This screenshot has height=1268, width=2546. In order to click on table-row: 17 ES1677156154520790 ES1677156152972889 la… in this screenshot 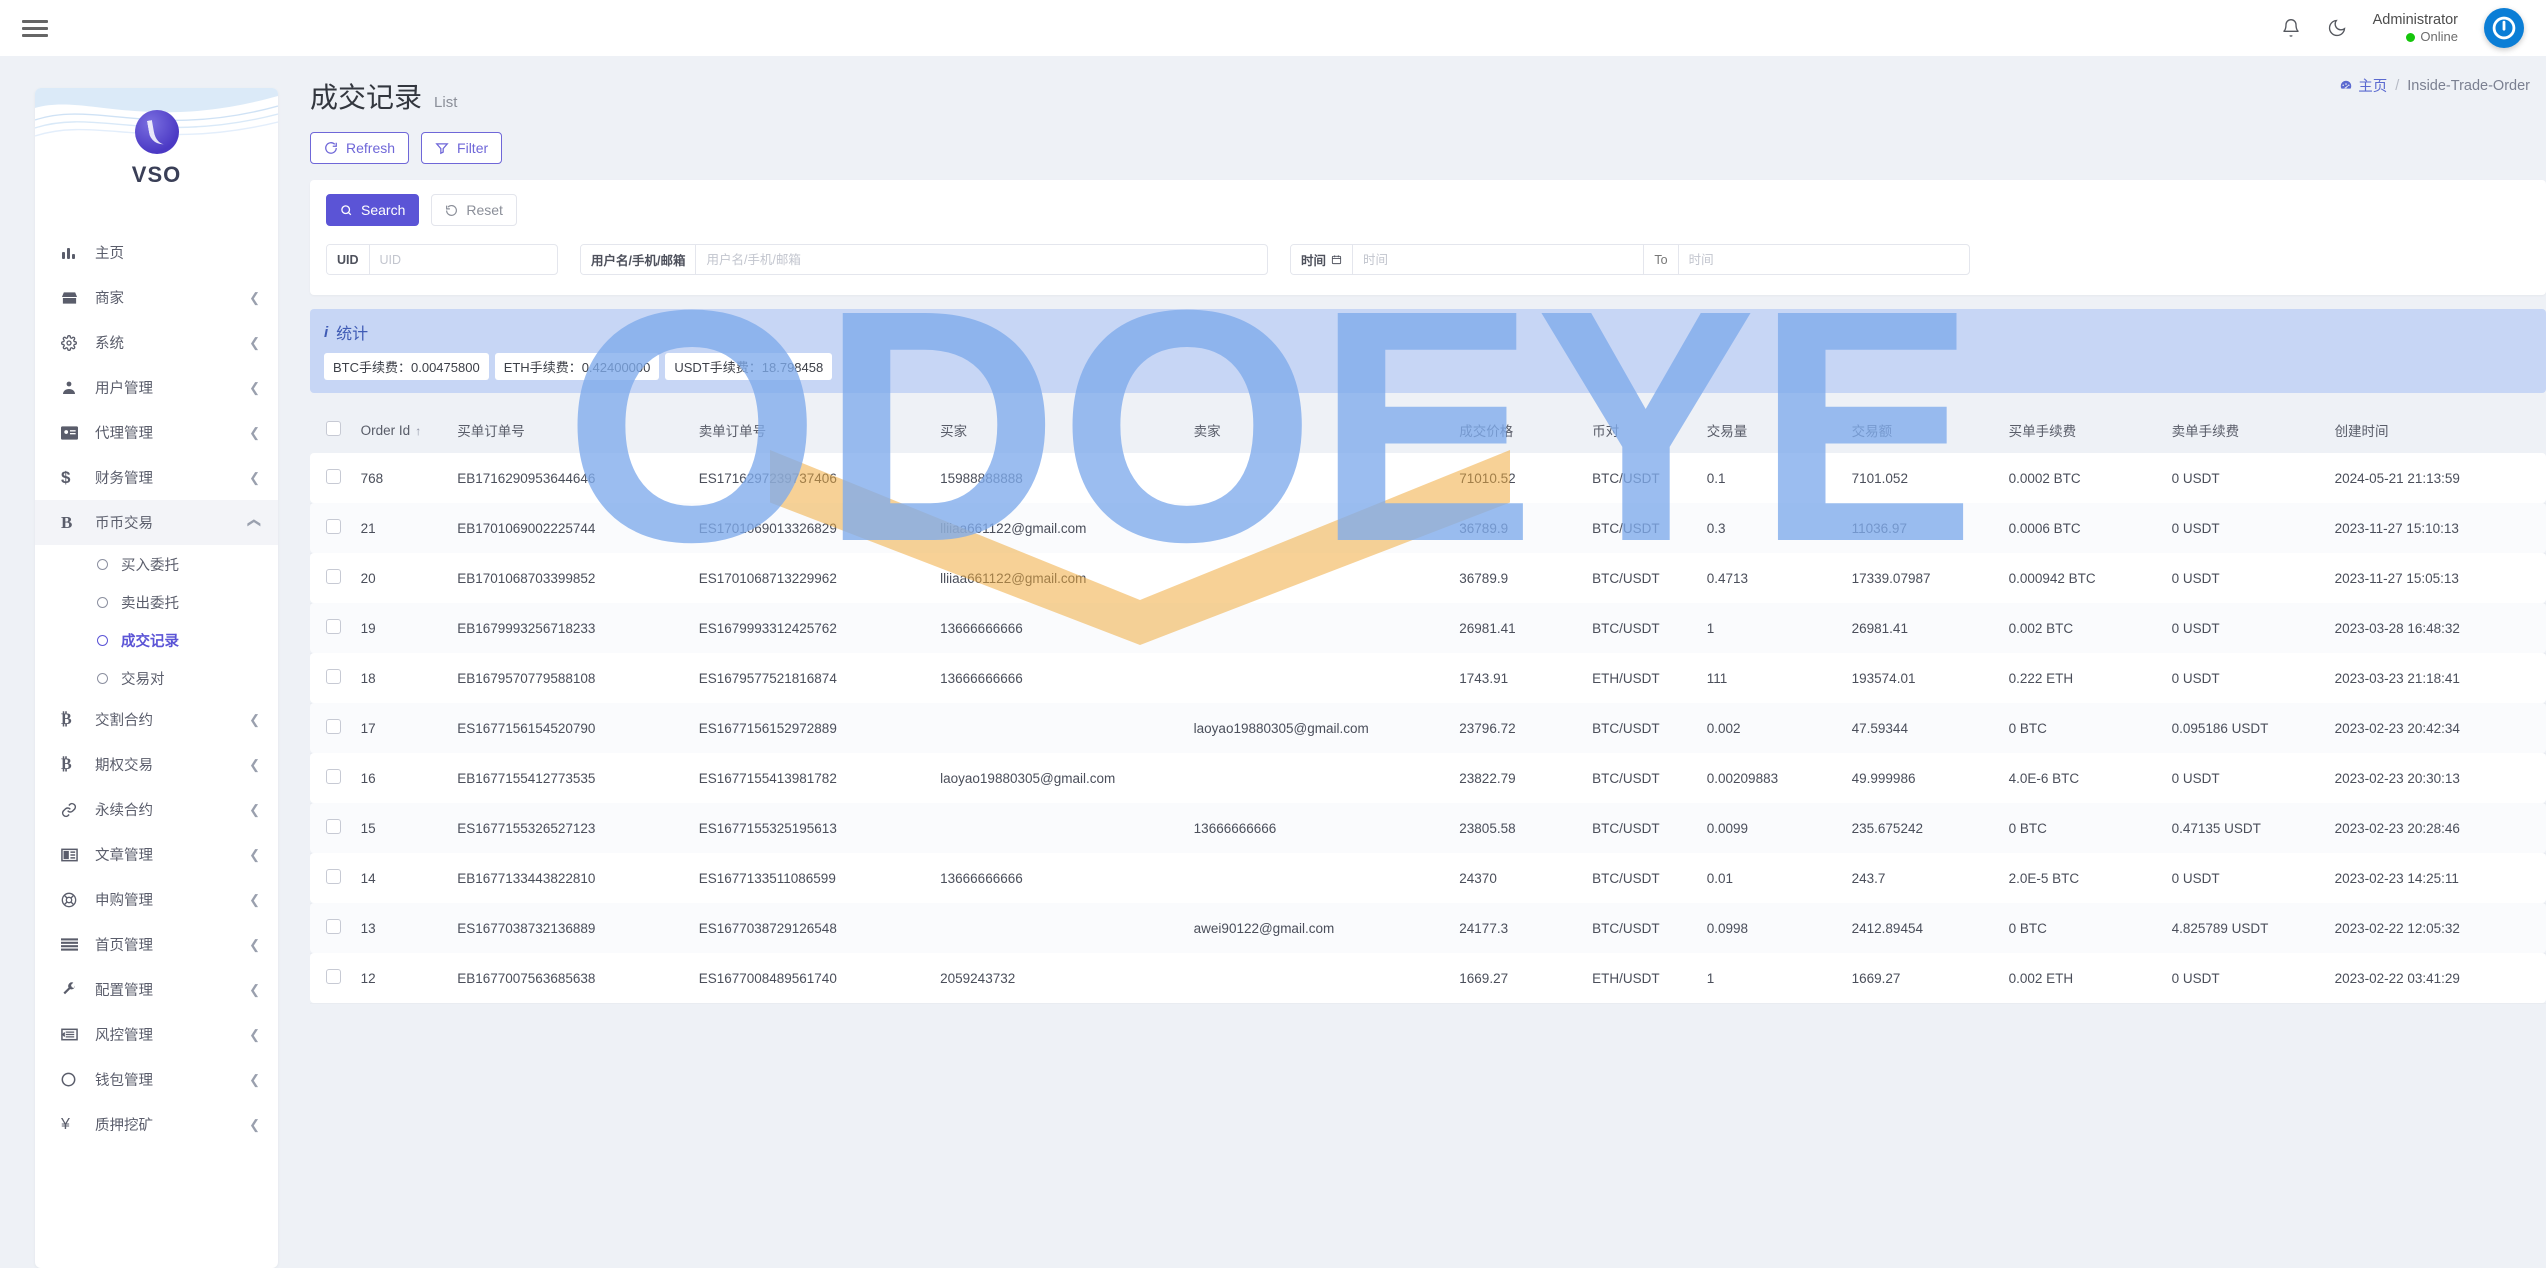, I will do `click(1428, 728)`.